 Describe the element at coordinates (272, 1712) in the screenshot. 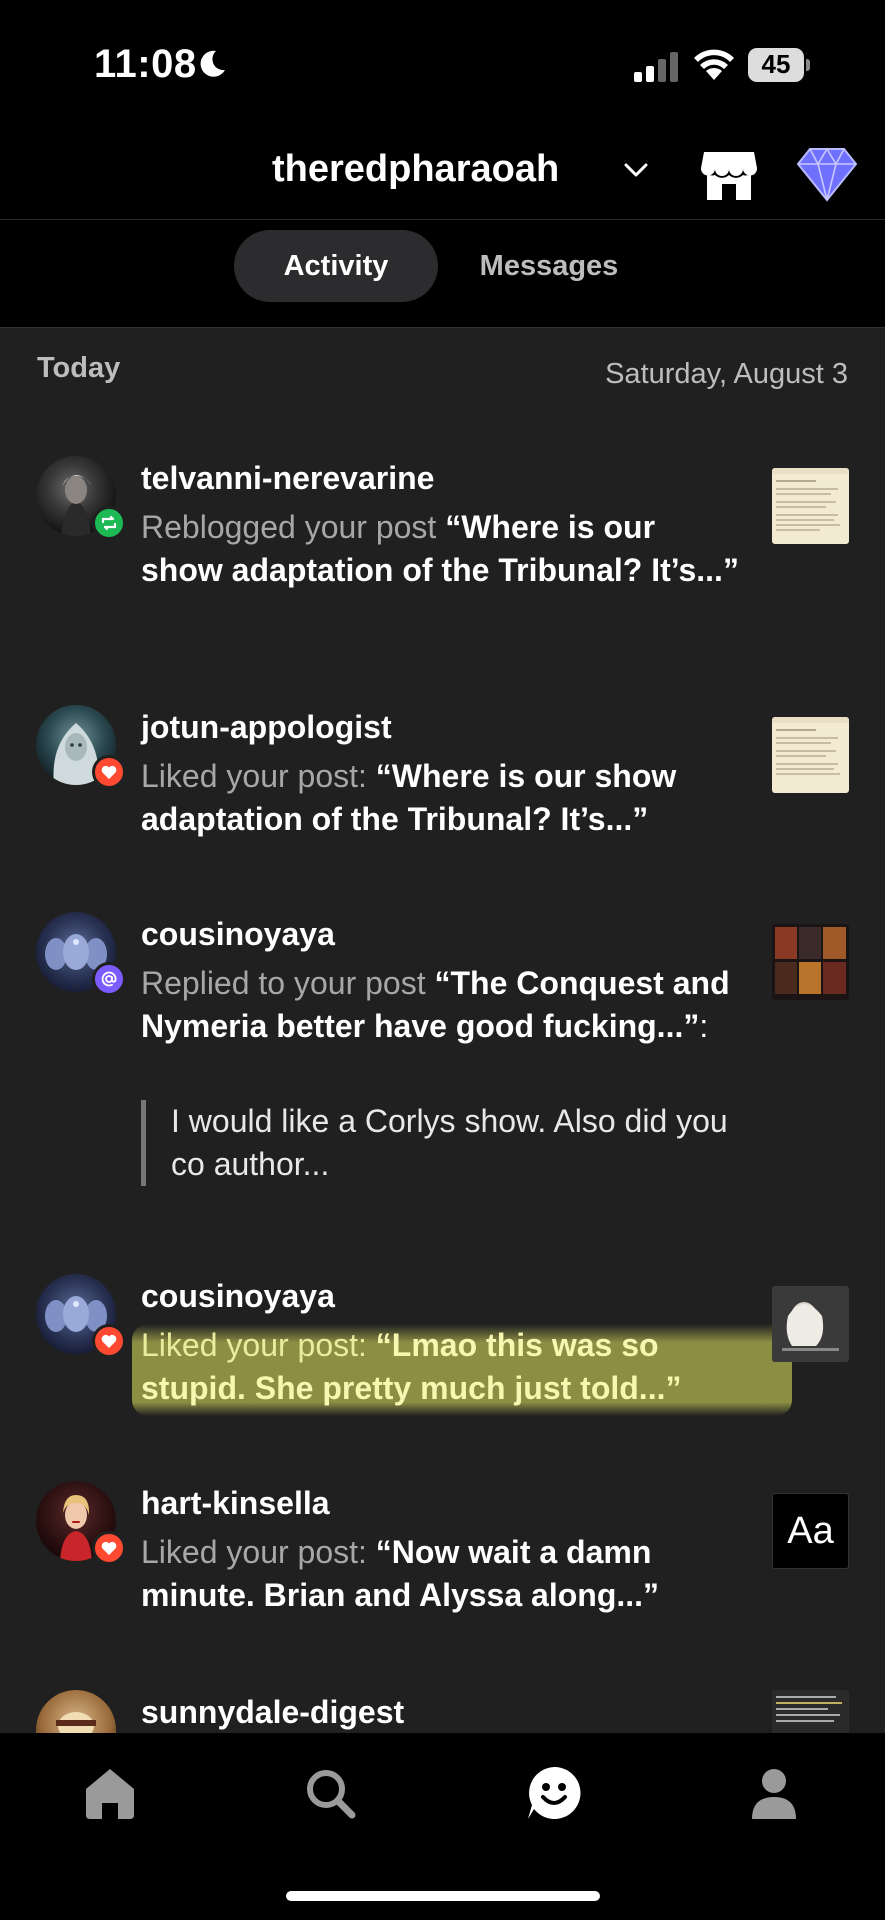

I see `username: sunnydale-digest` at that location.